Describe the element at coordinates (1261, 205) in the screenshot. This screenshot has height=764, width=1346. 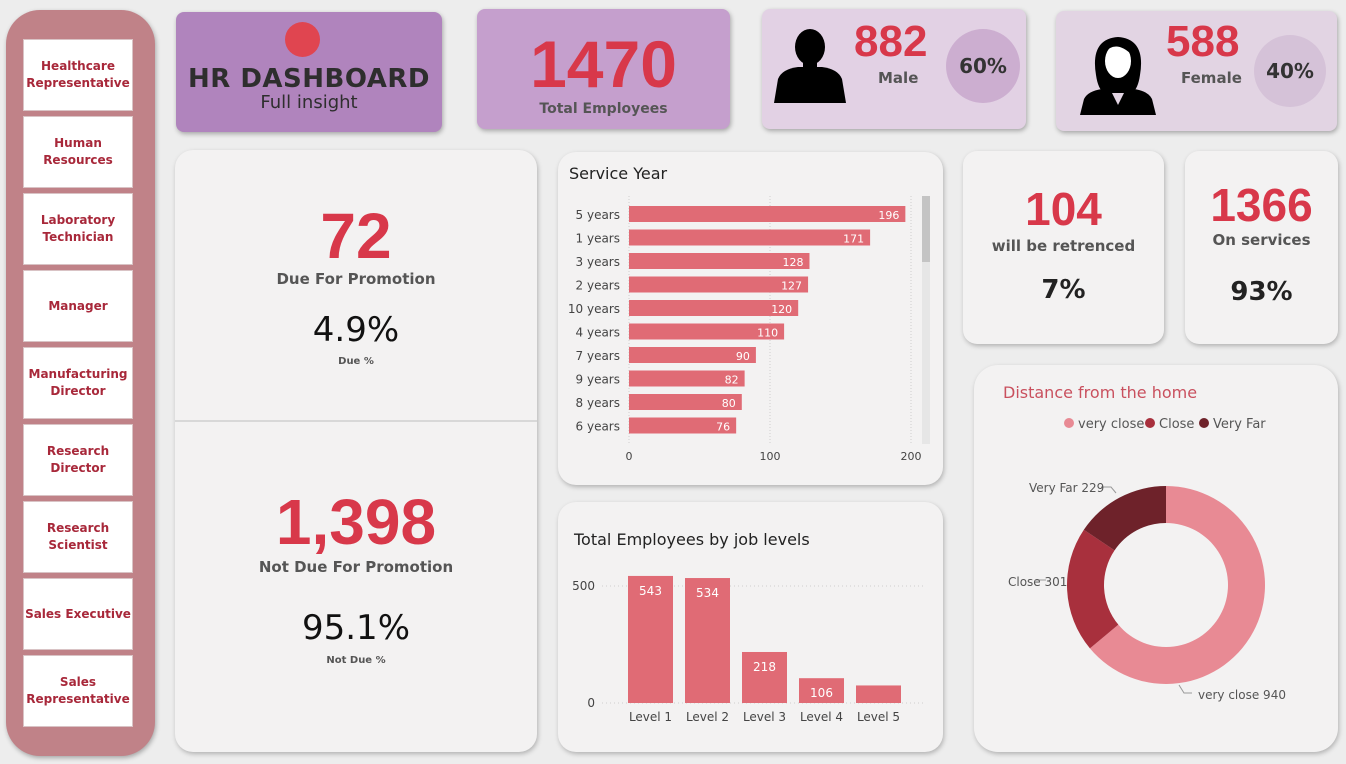
I see `on-services-value: 1366` at that location.